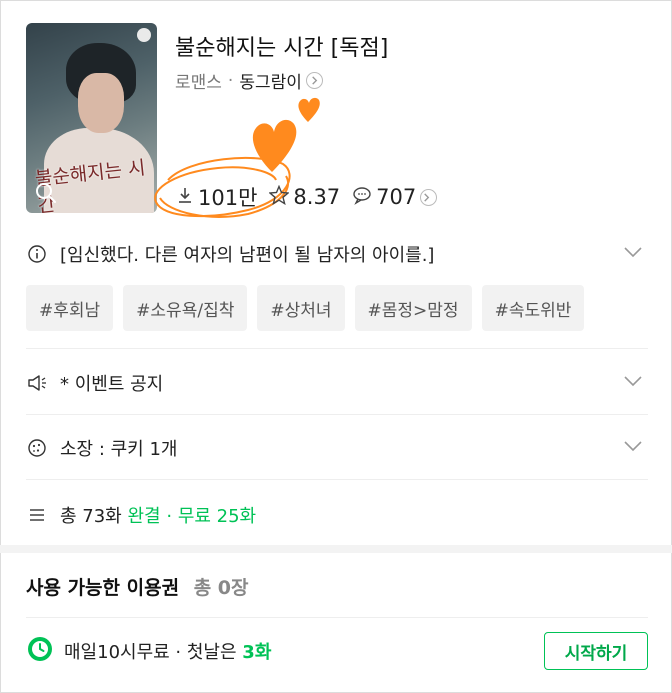 This screenshot has width=672, height=693. Describe the element at coordinates (282, 48) in the screenshot. I see `page-title: 불순해지는 시간 [독점]` at that location.